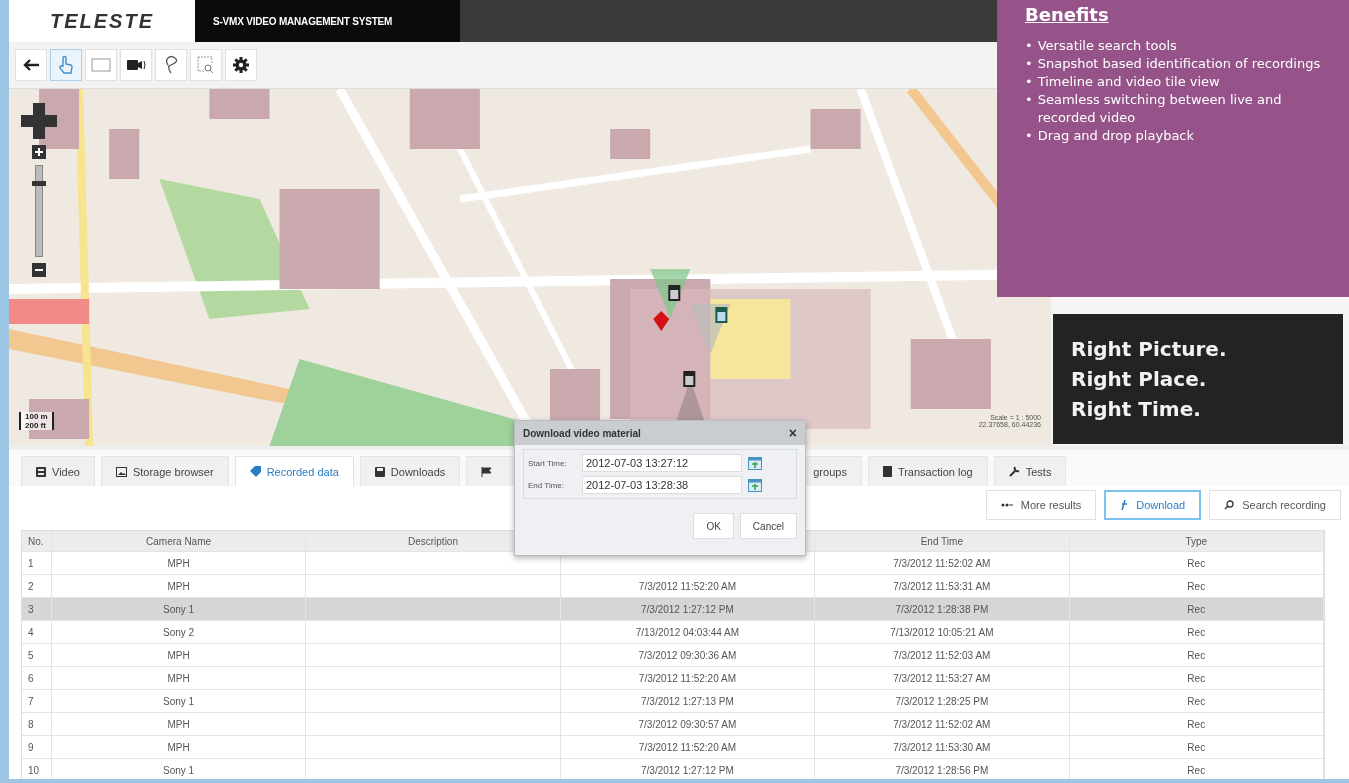 The height and width of the screenshot is (783, 1349). I want to click on table-cell: 7/13/2012 04:03:44 AM, so click(687, 632).